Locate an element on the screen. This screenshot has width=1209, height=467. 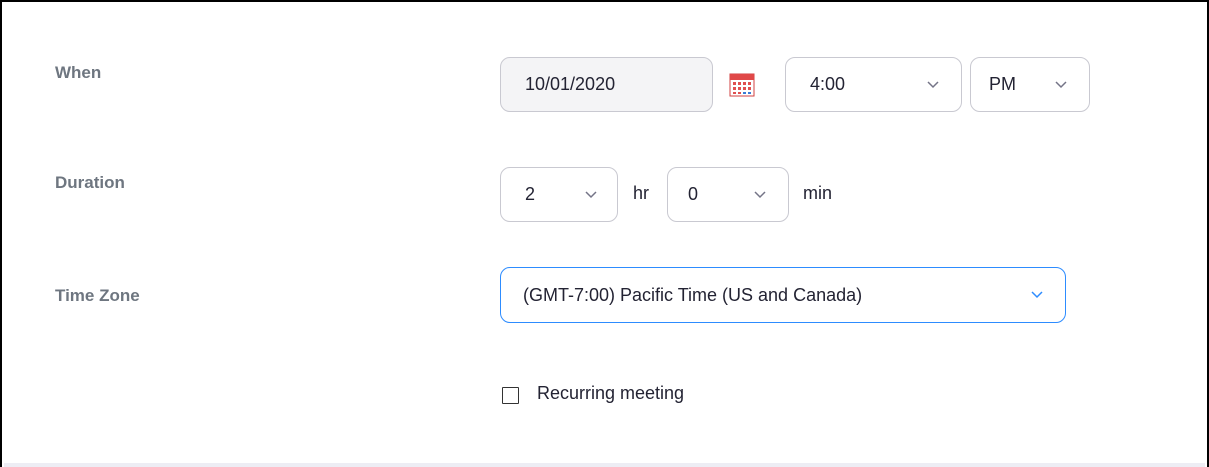
when-label: When is located at coordinates (78, 72).